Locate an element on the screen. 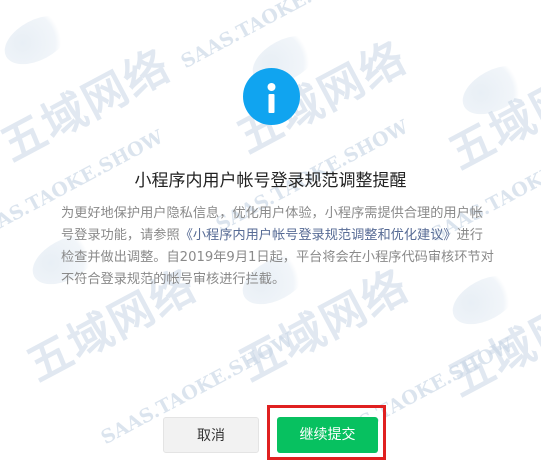 The width and height of the screenshot is (541, 463). dialog-title: 小程序内用户帐号登录规范调整提醒 is located at coordinates (270, 181).